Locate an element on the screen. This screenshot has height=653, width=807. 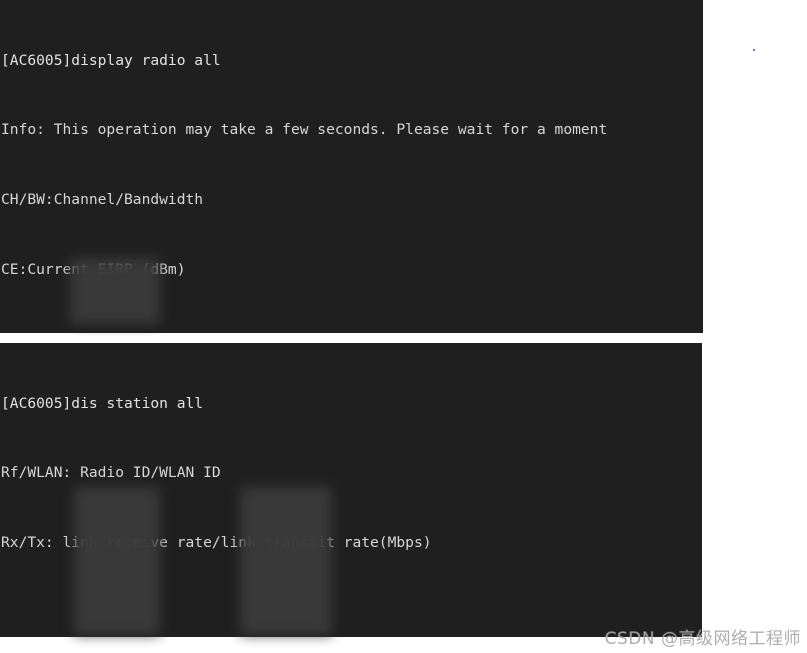
legend-line-chbw: CH/BW:Channel/Bandwidth is located at coordinates (102, 200).